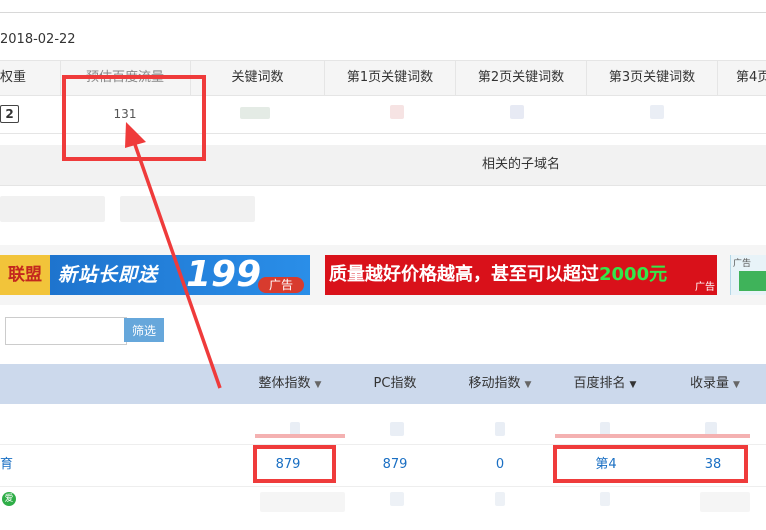  I want to click on annotation-arrow-icon, so click(173, 255).